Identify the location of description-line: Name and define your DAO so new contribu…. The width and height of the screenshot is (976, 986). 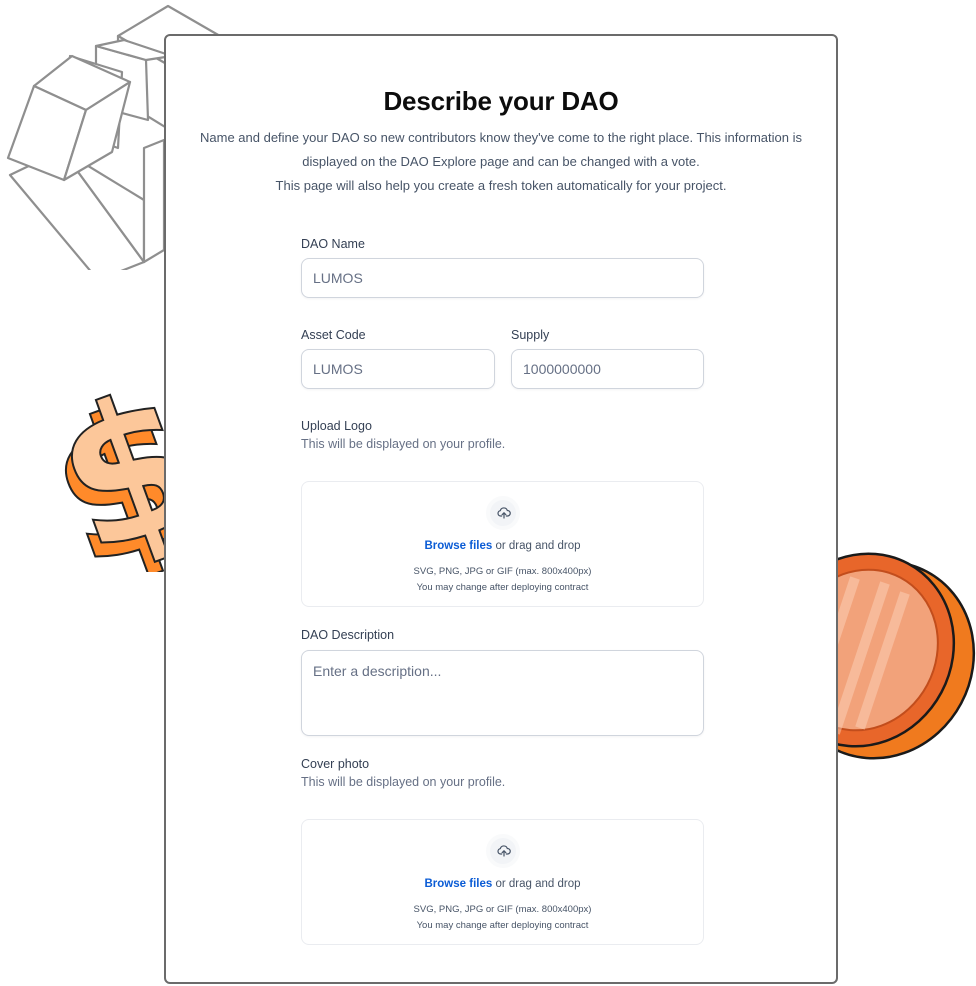
(501, 137).